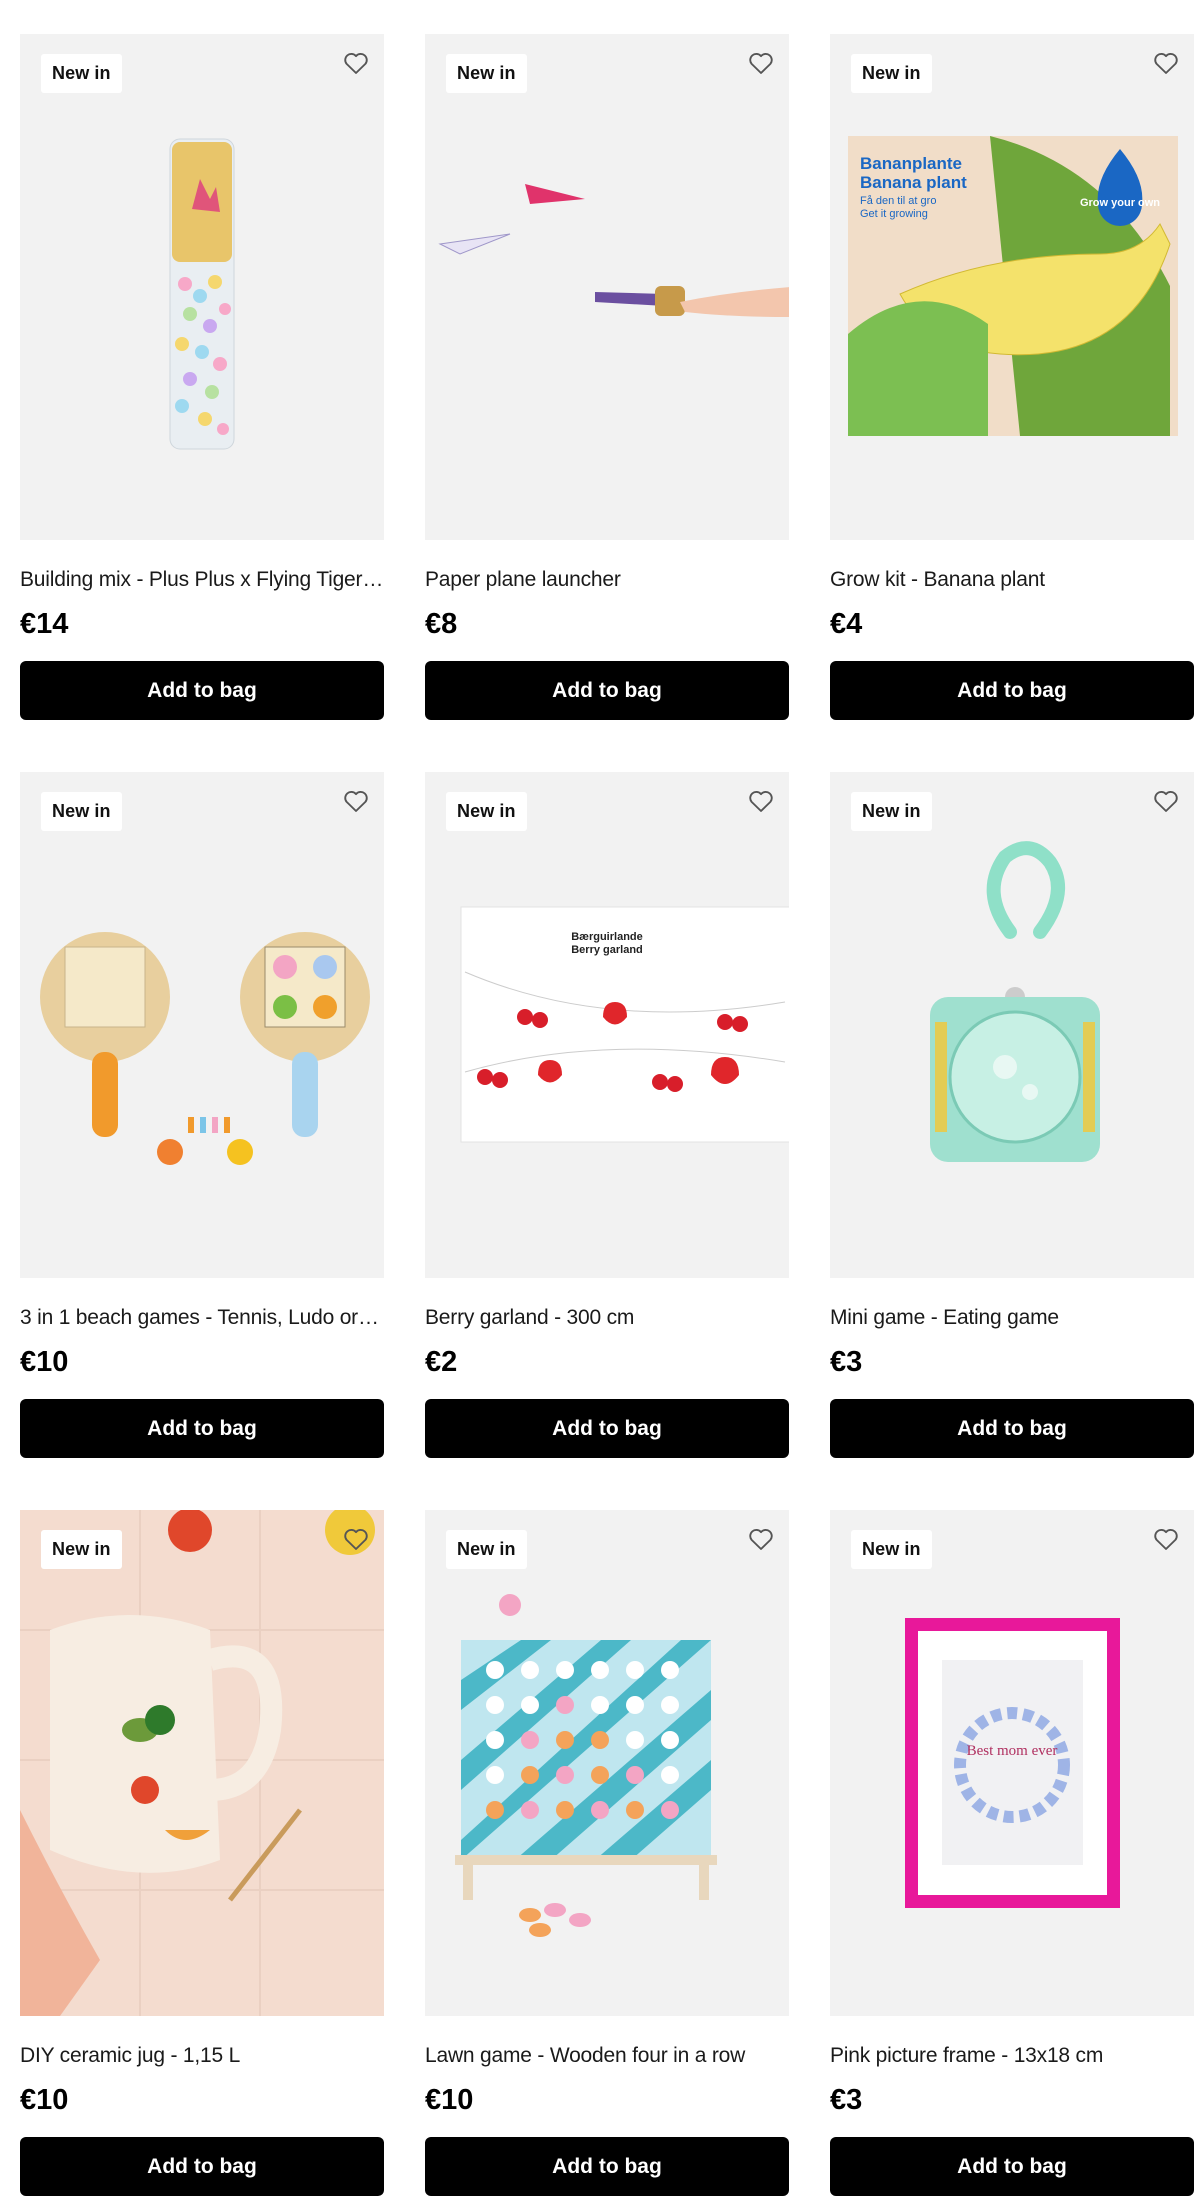 This screenshot has height=2209, width=1200. I want to click on mini-eating-game-image, so click(1015, 1001).